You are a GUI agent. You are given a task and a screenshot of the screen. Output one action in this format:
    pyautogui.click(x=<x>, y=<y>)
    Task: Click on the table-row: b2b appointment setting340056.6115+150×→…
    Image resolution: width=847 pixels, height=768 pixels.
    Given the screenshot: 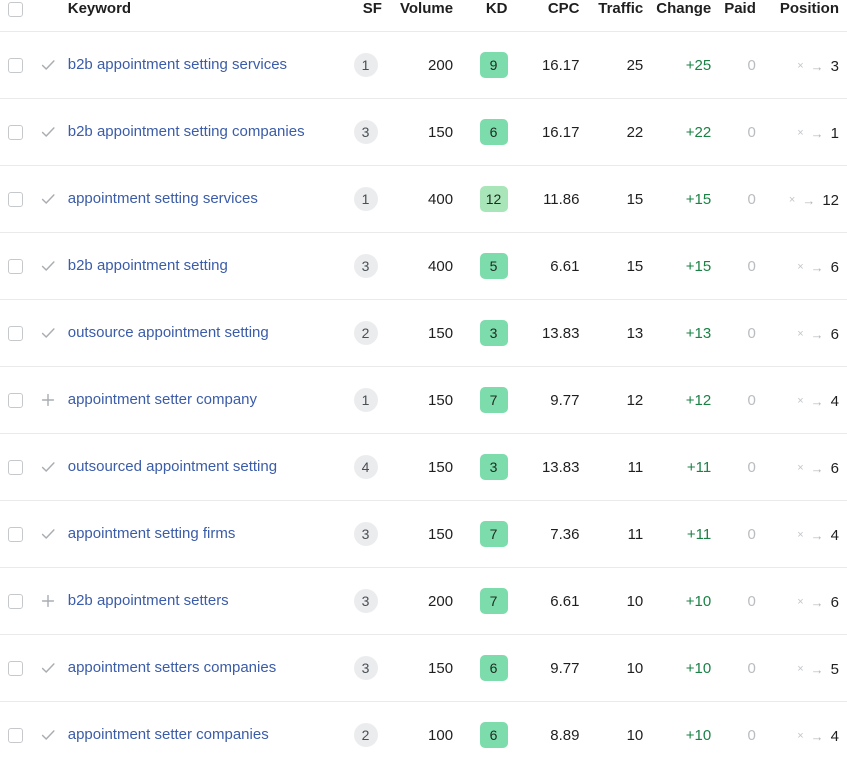 What is the action you would take?
    pyautogui.click(x=423, y=266)
    